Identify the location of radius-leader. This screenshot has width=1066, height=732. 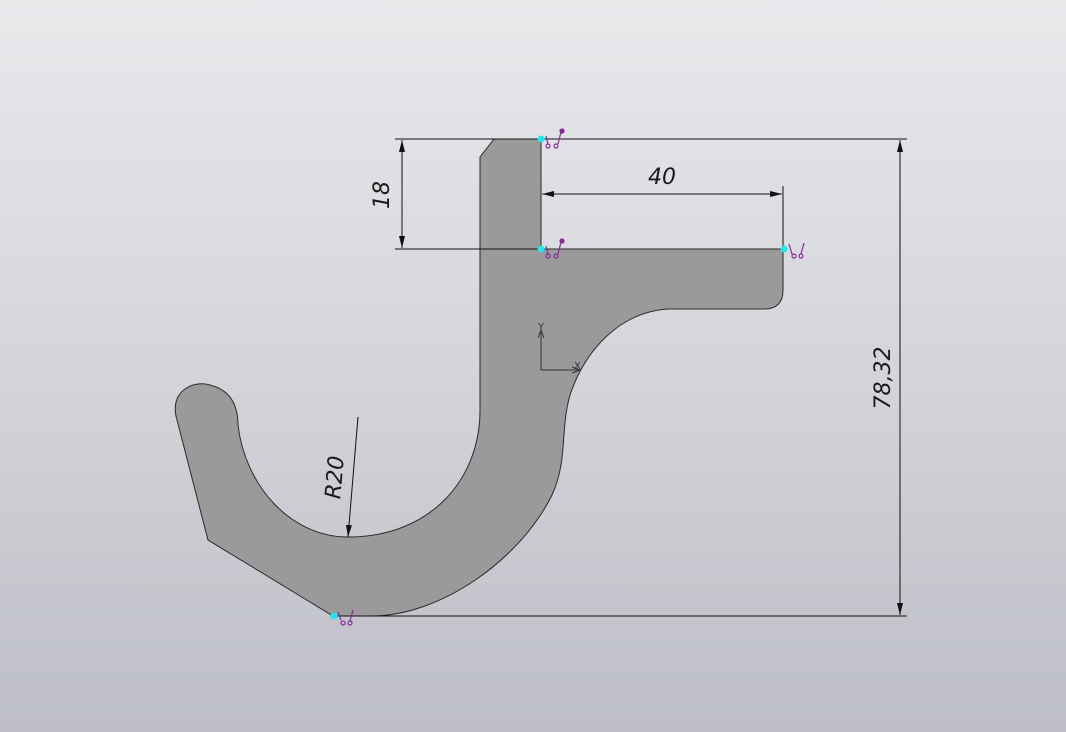
(352, 477).